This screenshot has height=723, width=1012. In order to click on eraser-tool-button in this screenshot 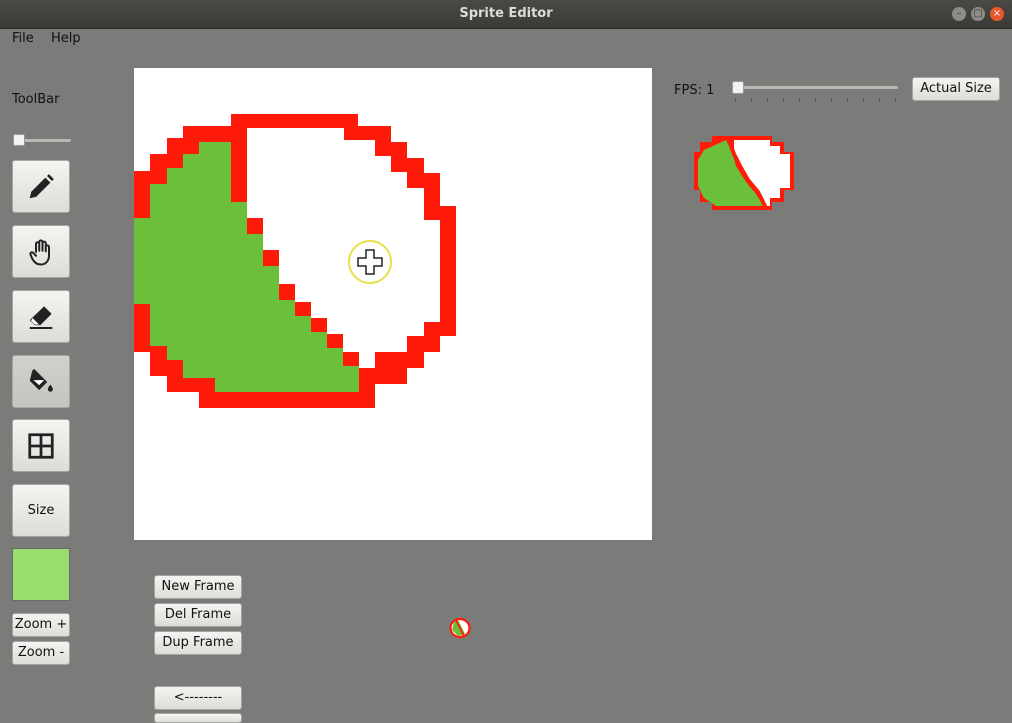, I will do `click(41, 316)`.